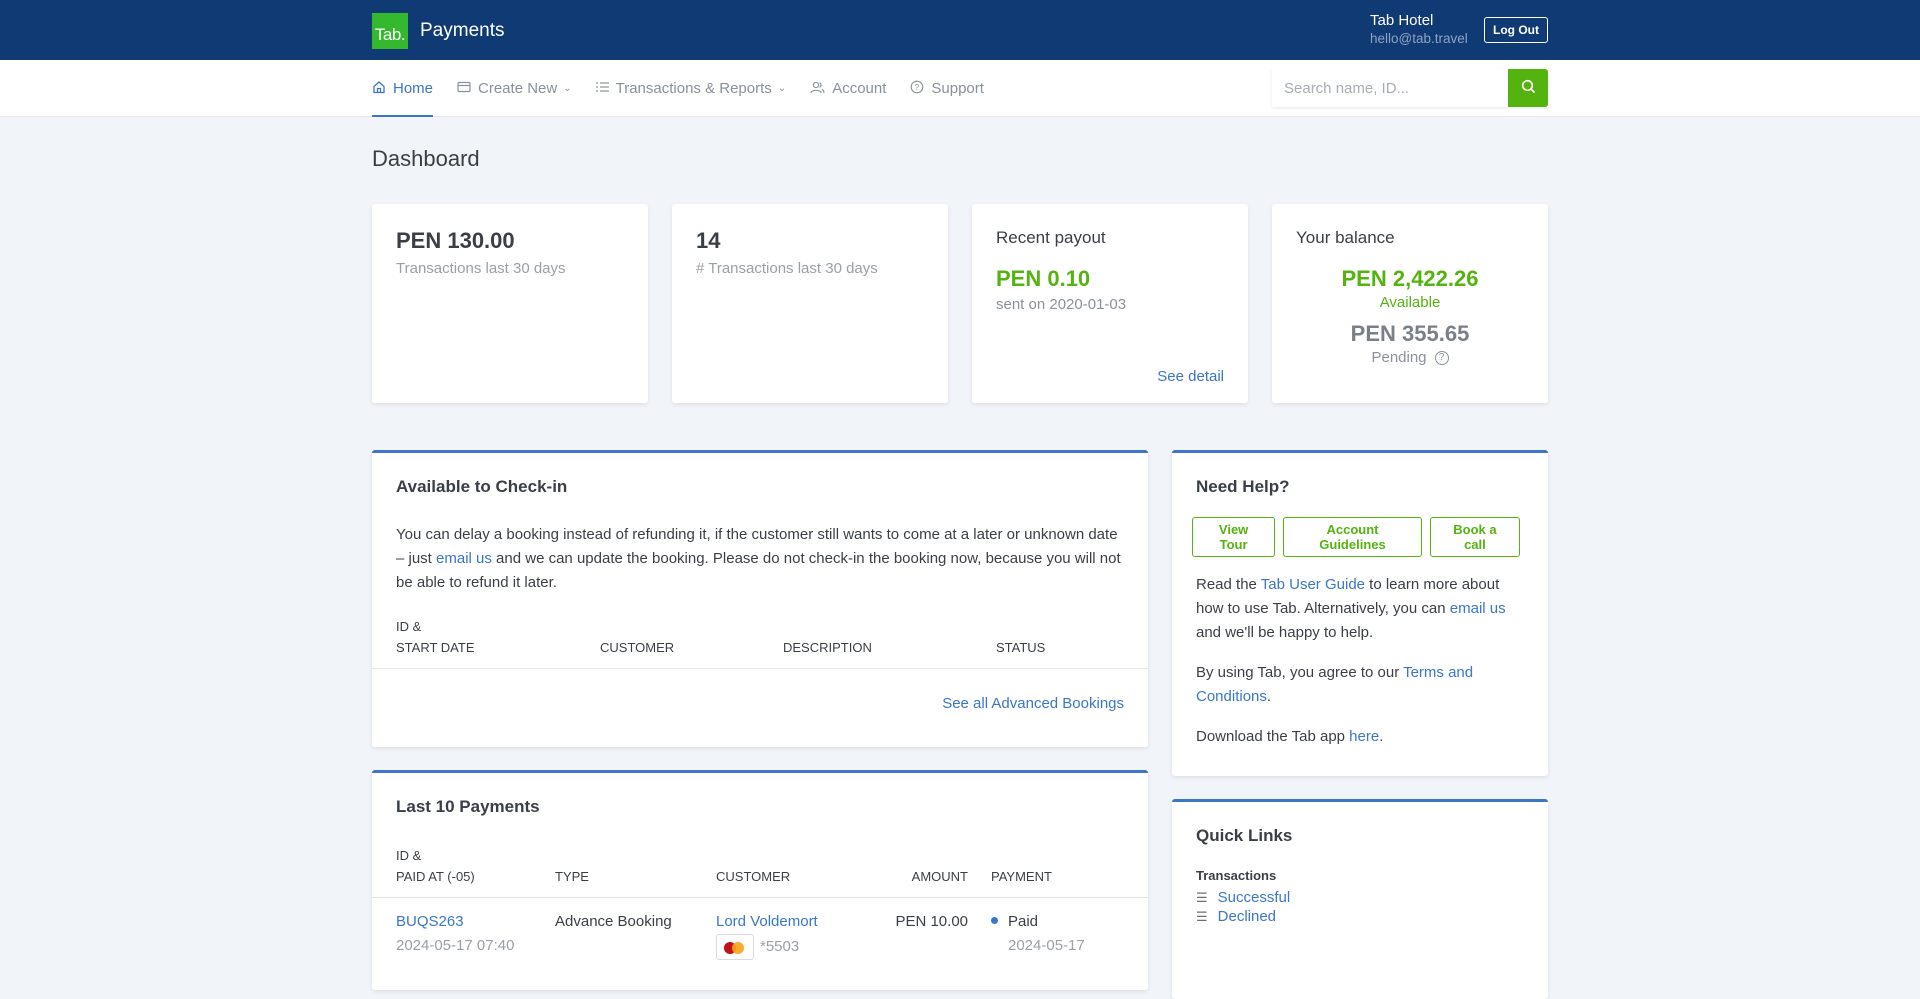 This screenshot has width=1920, height=999. I want to click on nav-transactions-reports: Transactions & Reports ⌄, so click(691, 88).